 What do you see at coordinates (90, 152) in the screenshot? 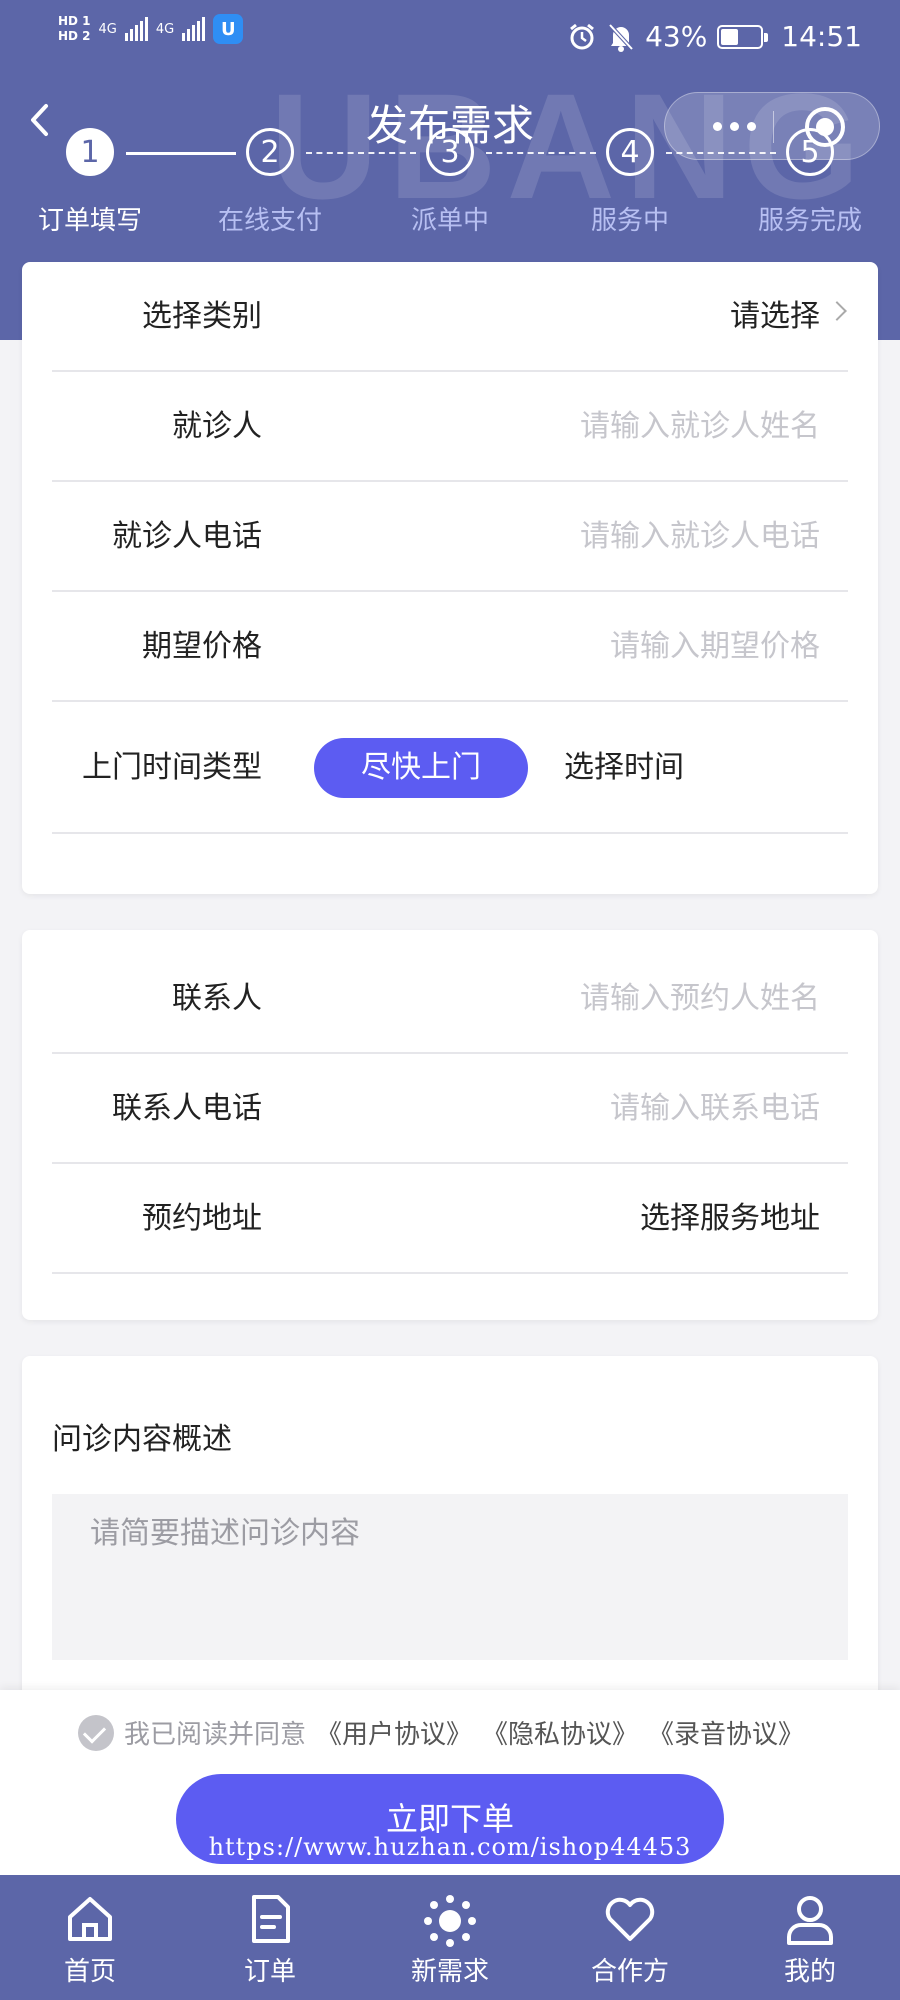
I see `step-1-circle: 1` at bounding box center [90, 152].